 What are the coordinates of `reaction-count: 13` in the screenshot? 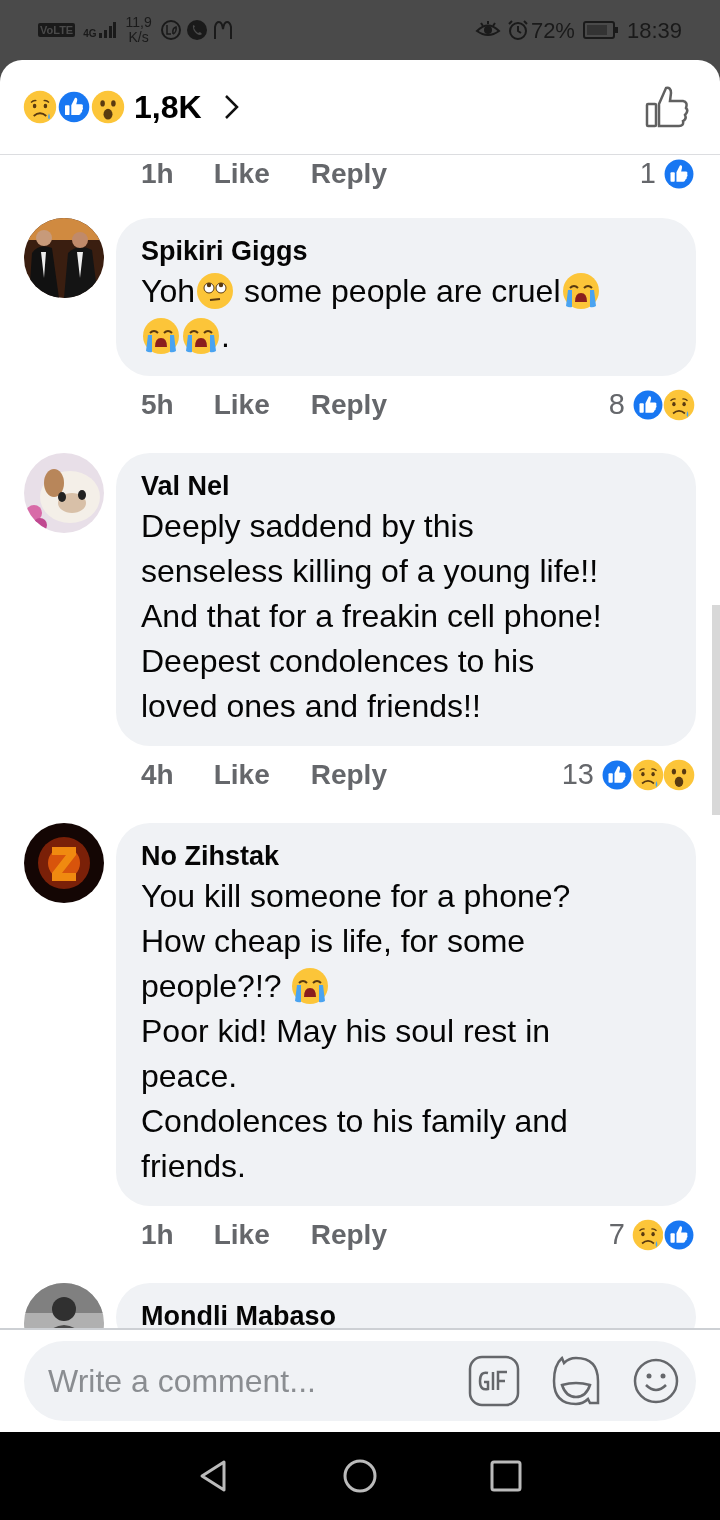 It's located at (577, 775).